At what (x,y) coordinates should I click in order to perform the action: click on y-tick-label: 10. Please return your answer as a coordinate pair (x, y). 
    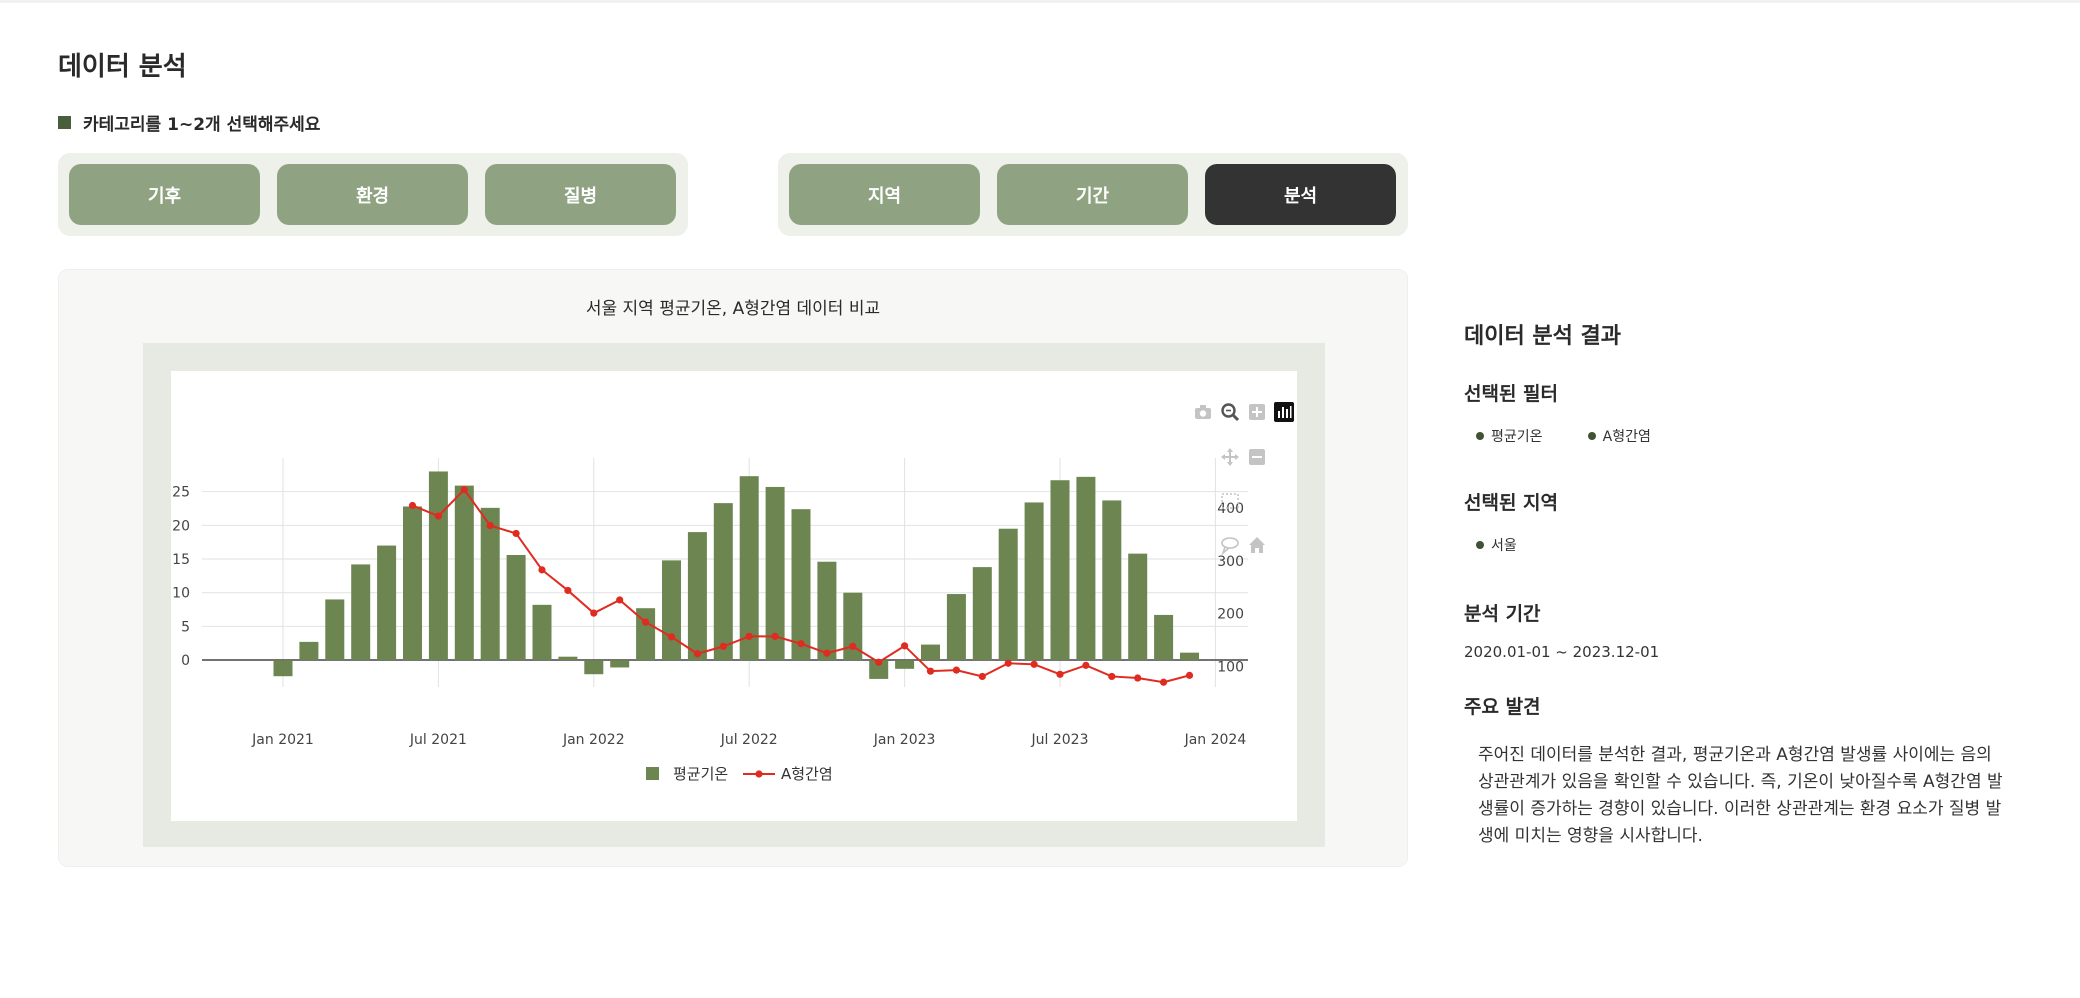
    Looking at the image, I should click on (181, 594).